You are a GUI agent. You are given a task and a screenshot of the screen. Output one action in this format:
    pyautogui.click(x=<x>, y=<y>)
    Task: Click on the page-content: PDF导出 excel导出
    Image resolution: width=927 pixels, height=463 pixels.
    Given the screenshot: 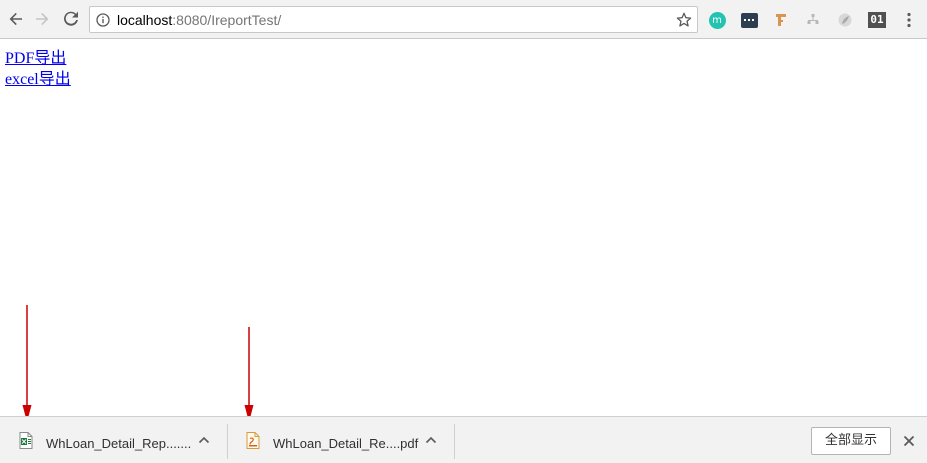 What is the action you would take?
    pyautogui.click(x=38, y=69)
    